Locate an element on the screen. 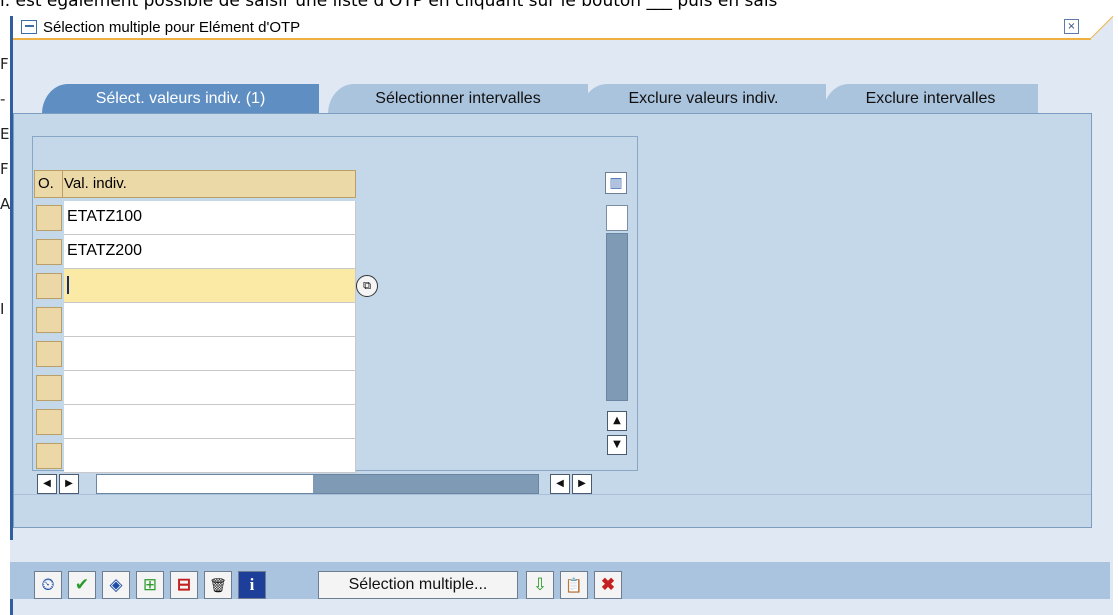 The height and width of the screenshot is (615, 1118). hscroll-thumb is located at coordinates (425, 484).